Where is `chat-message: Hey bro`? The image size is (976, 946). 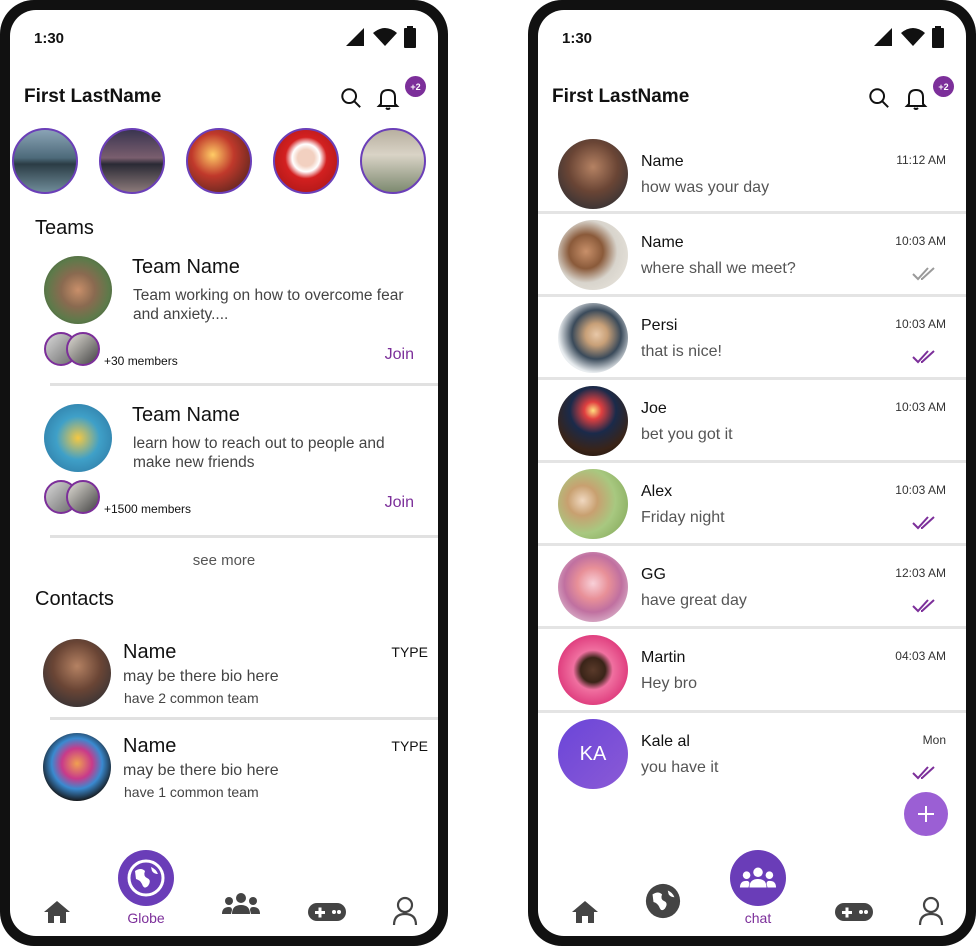 chat-message: Hey bro is located at coordinates (669, 683).